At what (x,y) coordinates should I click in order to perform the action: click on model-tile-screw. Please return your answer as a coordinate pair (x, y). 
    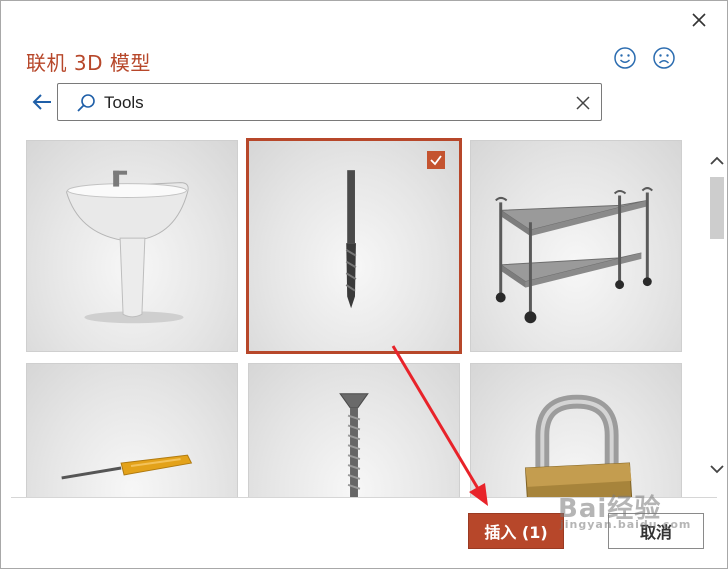
    Looking at the image, I should click on (354, 430).